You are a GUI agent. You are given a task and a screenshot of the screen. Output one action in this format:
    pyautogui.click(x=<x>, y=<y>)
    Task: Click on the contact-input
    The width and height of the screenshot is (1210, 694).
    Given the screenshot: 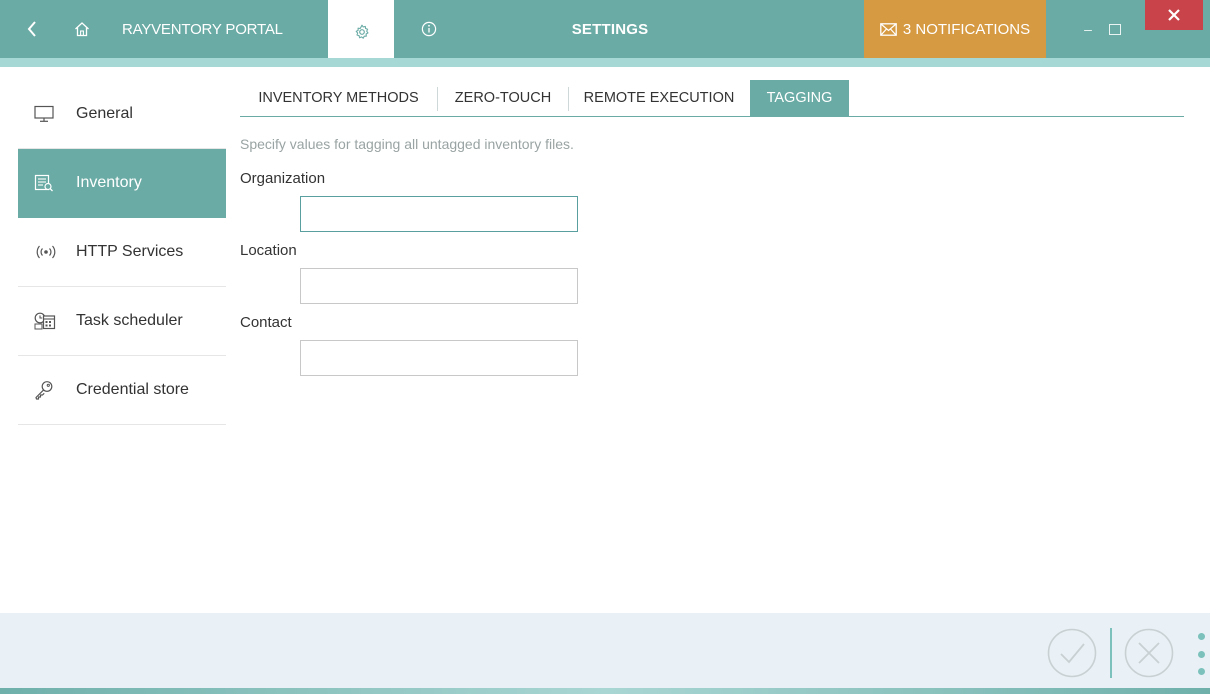 What is the action you would take?
    pyautogui.click(x=439, y=358)
    